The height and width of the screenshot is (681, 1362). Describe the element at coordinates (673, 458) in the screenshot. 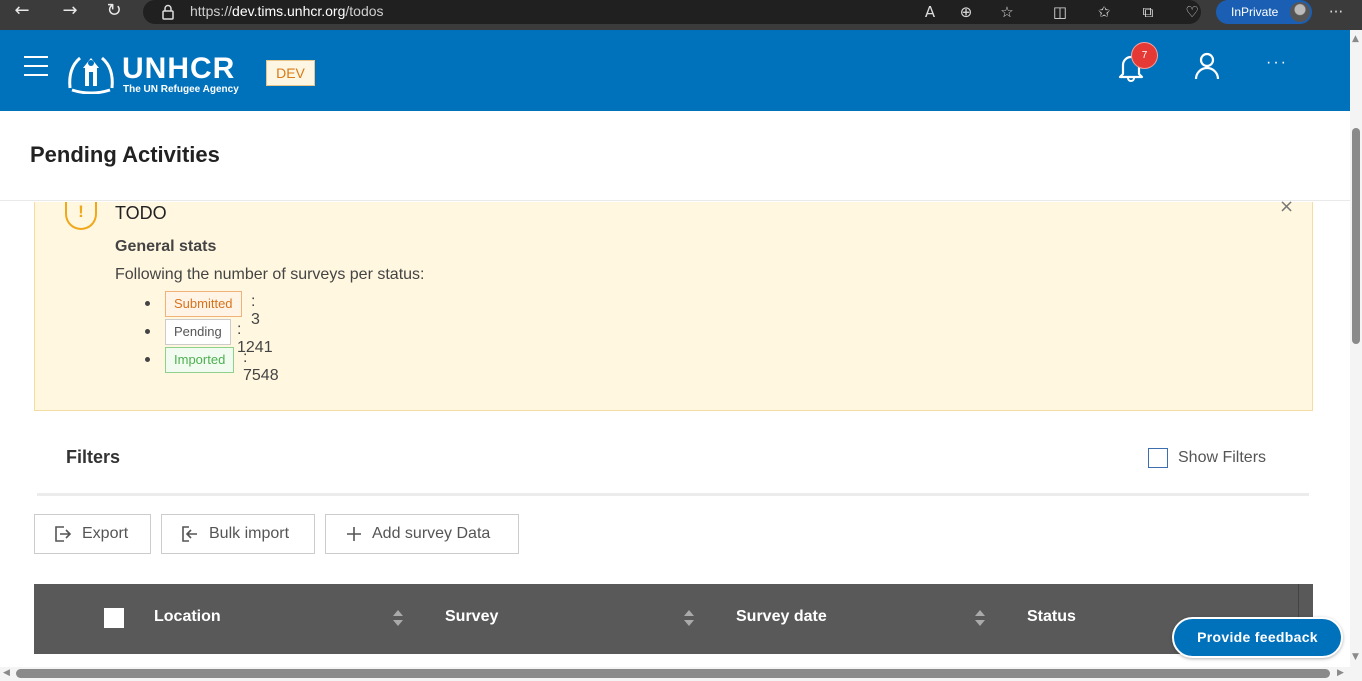

I see `filters-panel: Filters Show Filters` at that location.